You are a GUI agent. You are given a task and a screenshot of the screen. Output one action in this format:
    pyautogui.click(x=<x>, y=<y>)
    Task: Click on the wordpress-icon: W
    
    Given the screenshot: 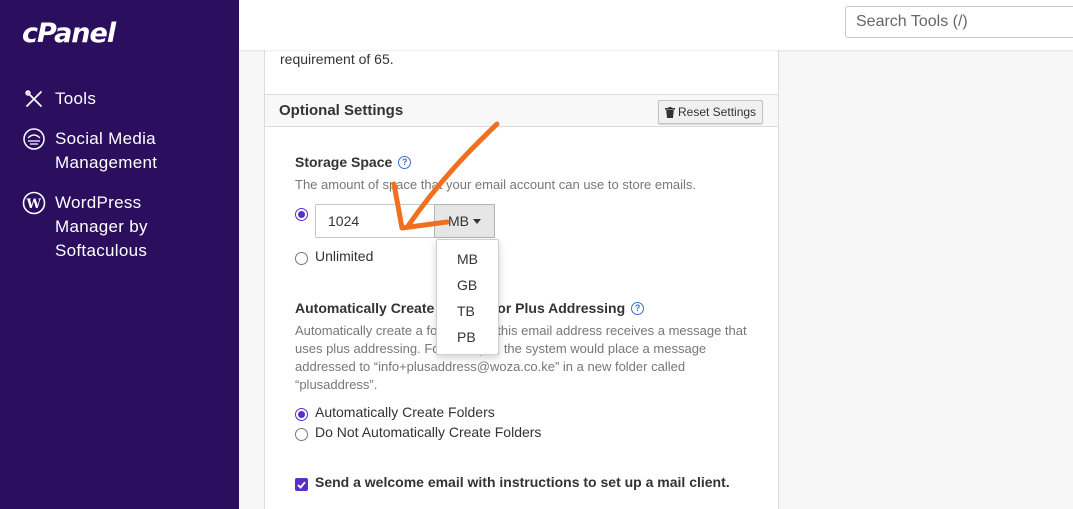 What is the action you would take?
    pyautogui.click(x=34, y=203)
    